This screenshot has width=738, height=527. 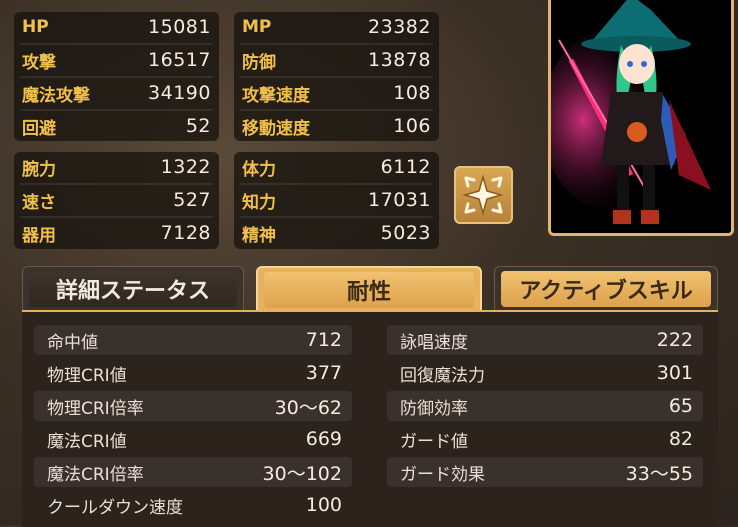 I want to click on stat-row-dexterity: 器用 7128, so click(x=116, y=233).